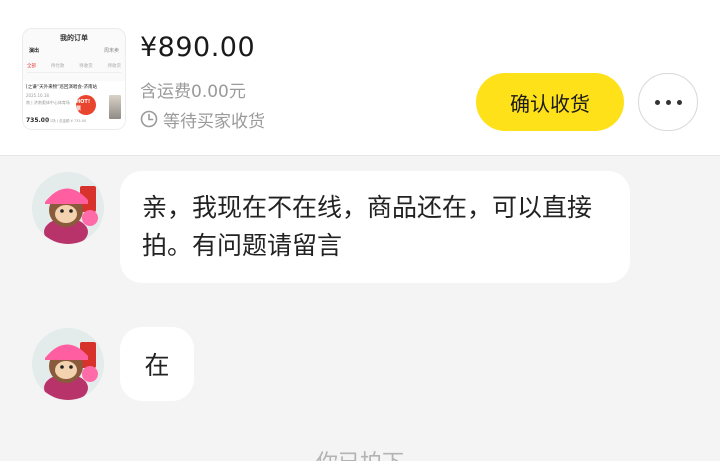  I want to click on thumbnail-event-venue: 南 | 济南奥体中心体育场, so click(48, 102).